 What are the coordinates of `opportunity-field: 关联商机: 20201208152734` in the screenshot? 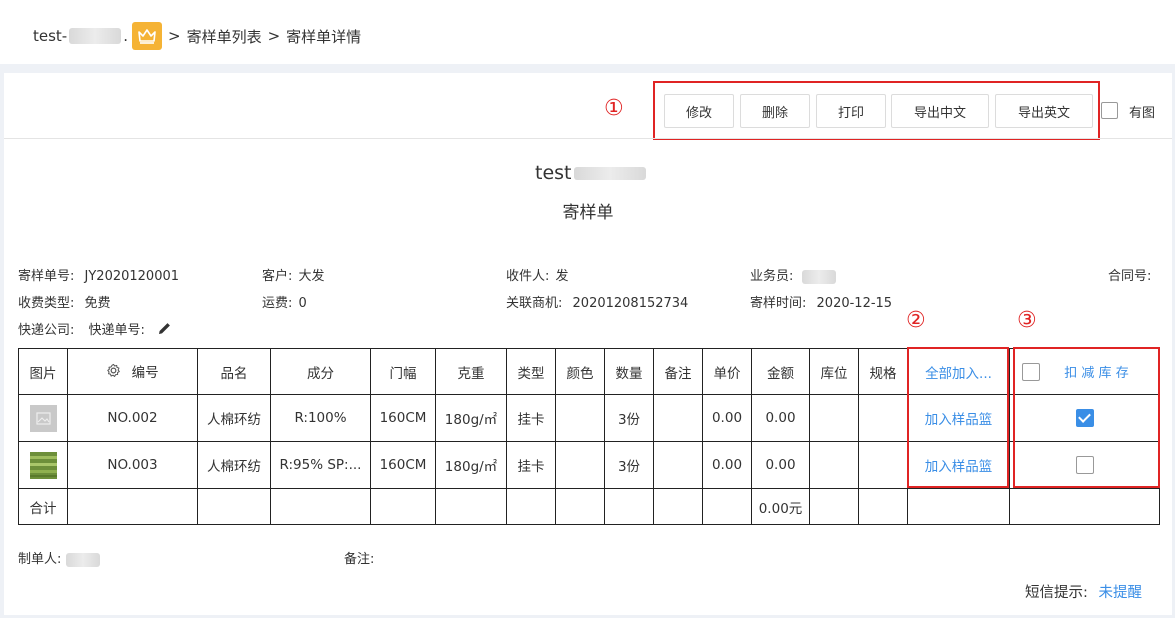 It's located at (597, 301).